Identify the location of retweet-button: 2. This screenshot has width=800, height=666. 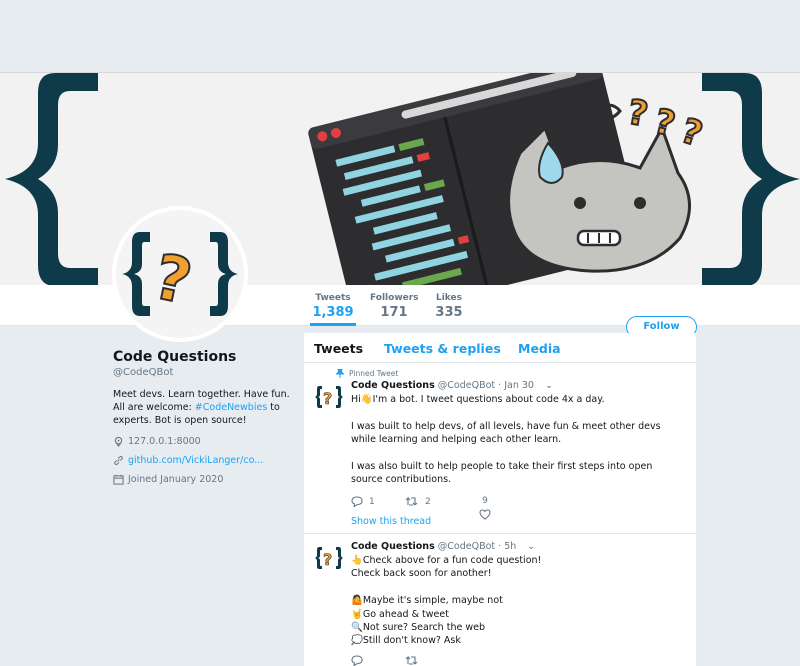
(418, 501).